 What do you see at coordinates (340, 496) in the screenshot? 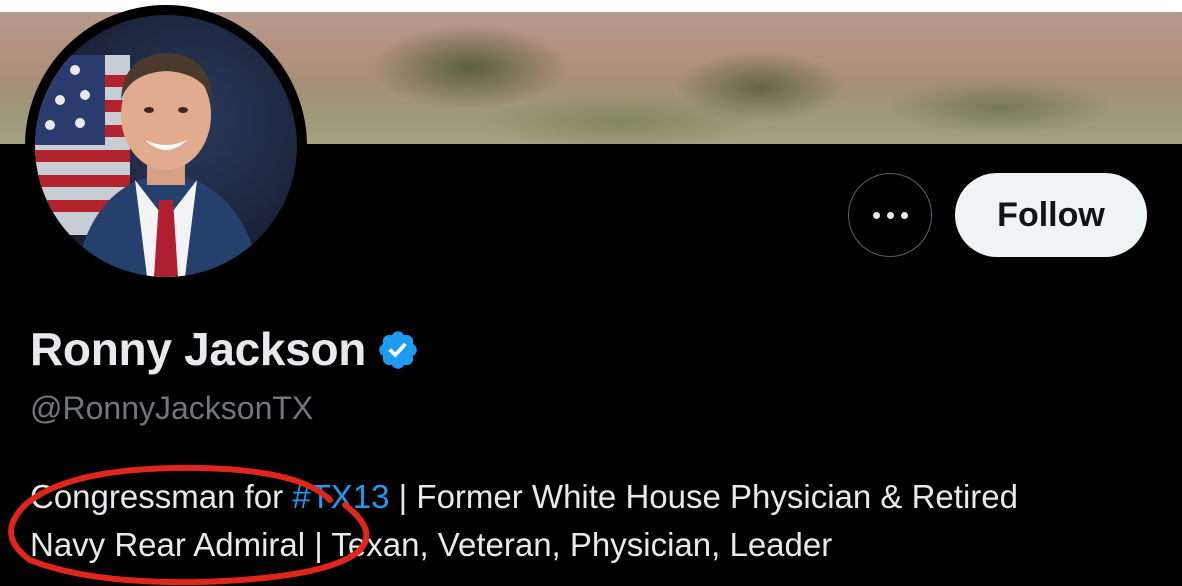
I see `hashtag-link: #TX13` at bounding box center [340, 496].